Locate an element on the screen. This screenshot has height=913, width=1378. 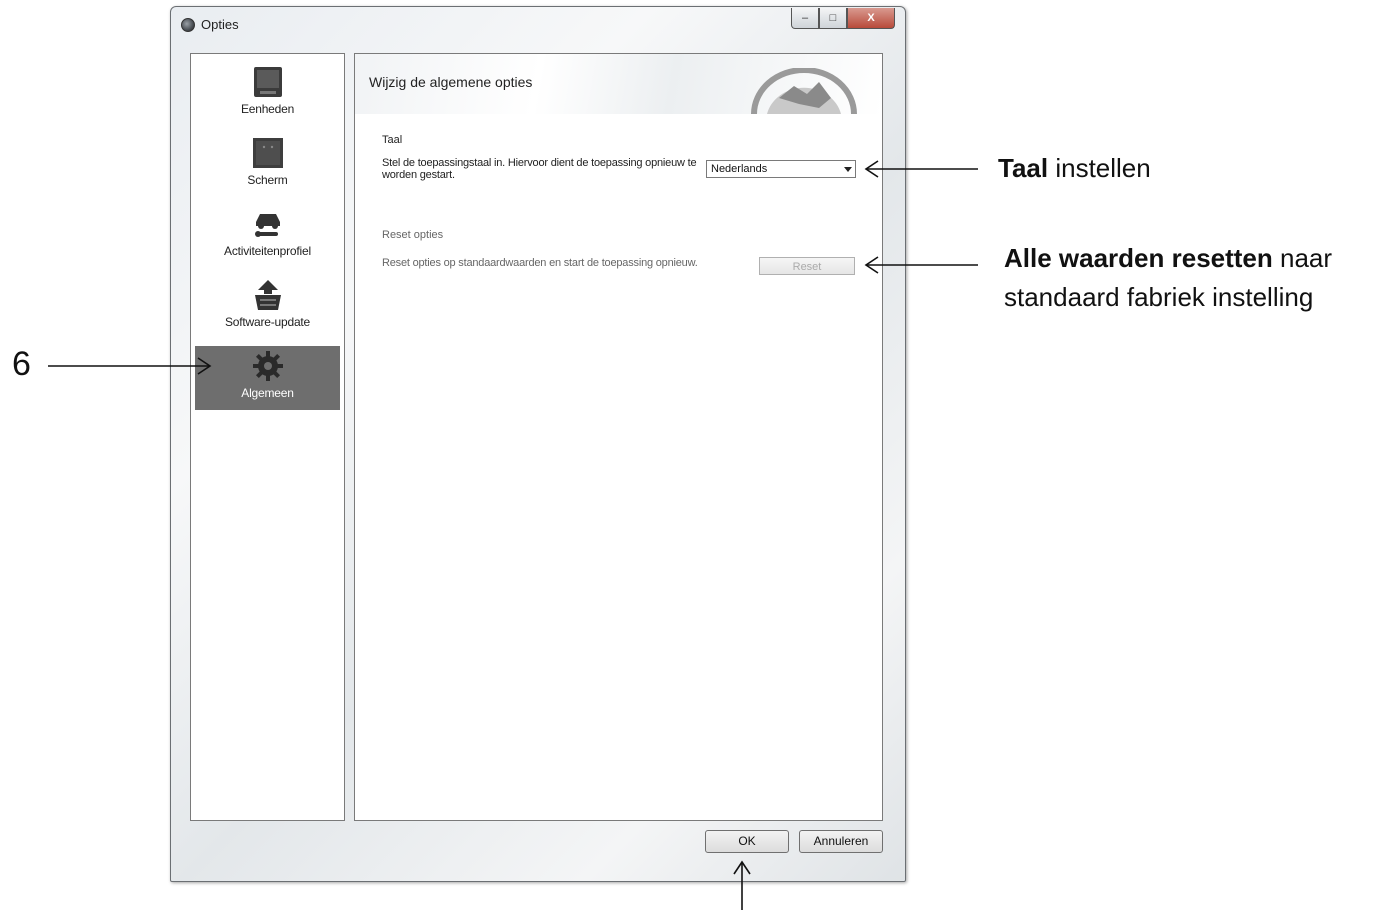
reset-annotation: Alle waarden resetten naar is located at coordinates (1168, 258).